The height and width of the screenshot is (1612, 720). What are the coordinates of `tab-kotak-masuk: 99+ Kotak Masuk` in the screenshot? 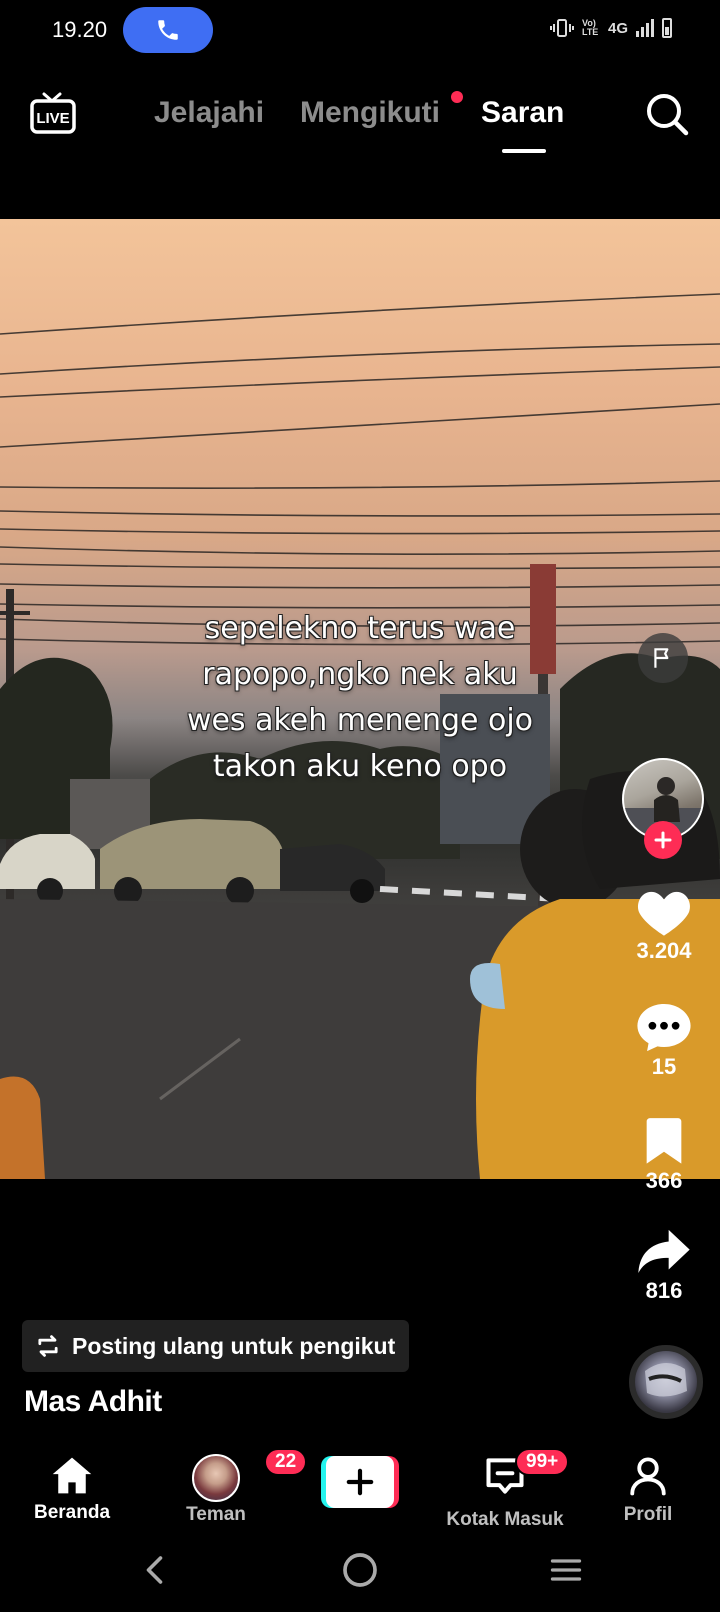 It's located at (505, 1489).